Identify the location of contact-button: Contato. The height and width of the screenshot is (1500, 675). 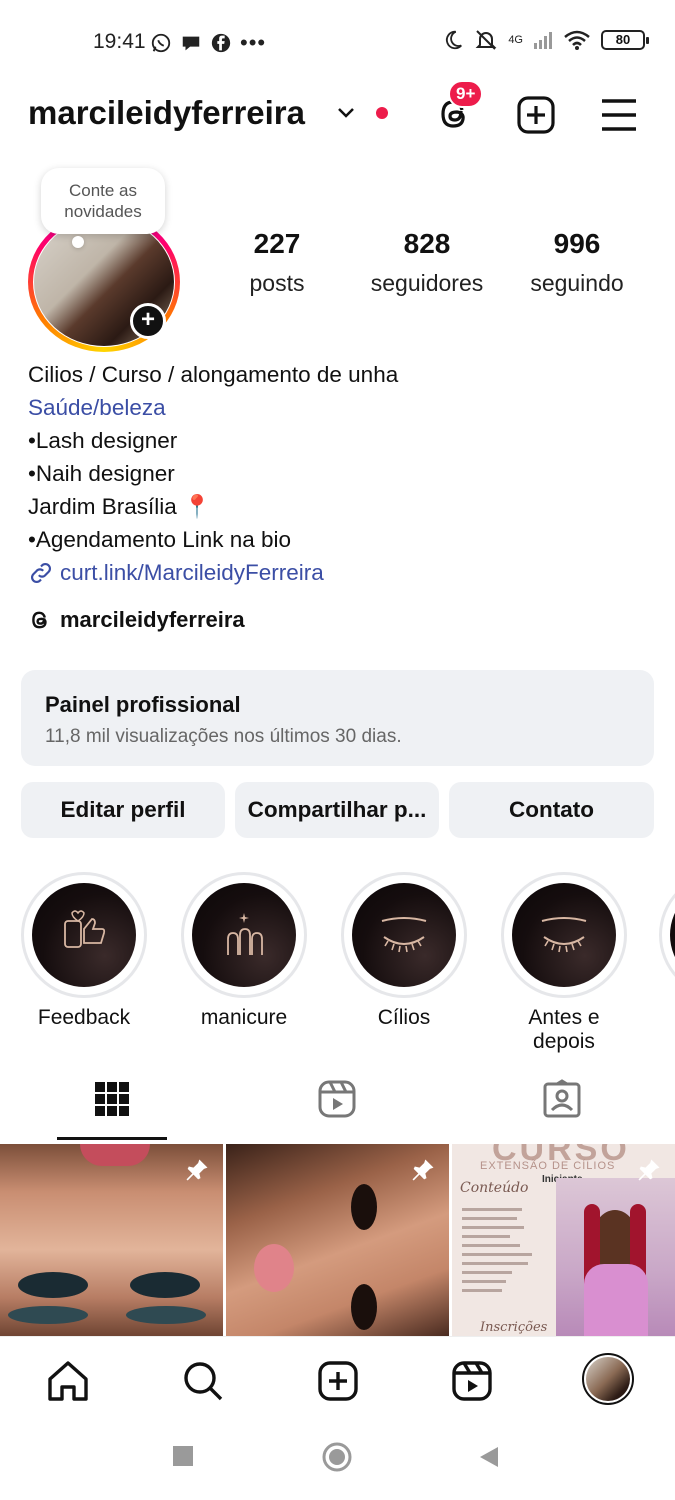
(551, 810).